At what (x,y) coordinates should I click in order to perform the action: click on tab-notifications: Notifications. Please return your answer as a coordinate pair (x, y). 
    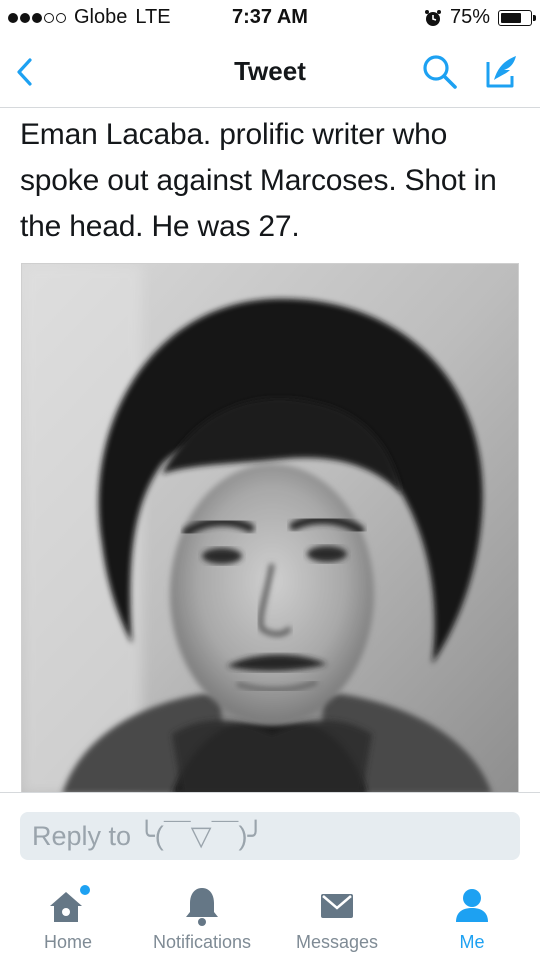
    Looking at the image, I should click on (202, 918).